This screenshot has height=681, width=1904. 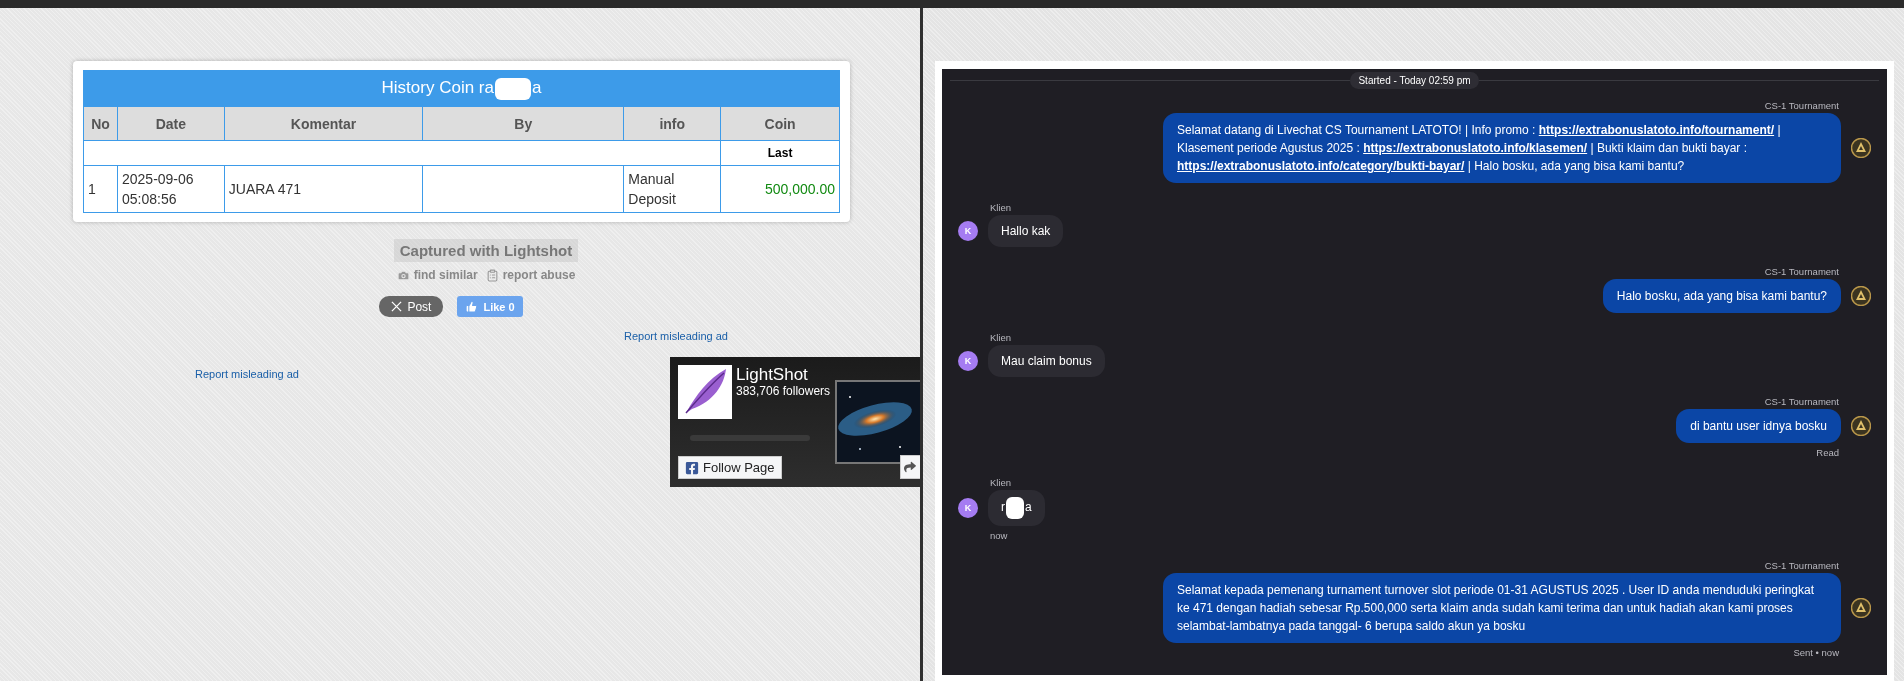 I want to click on message-link: https://extrabonuslatoto.info/klasemen/, so click(x=1475, y=148).